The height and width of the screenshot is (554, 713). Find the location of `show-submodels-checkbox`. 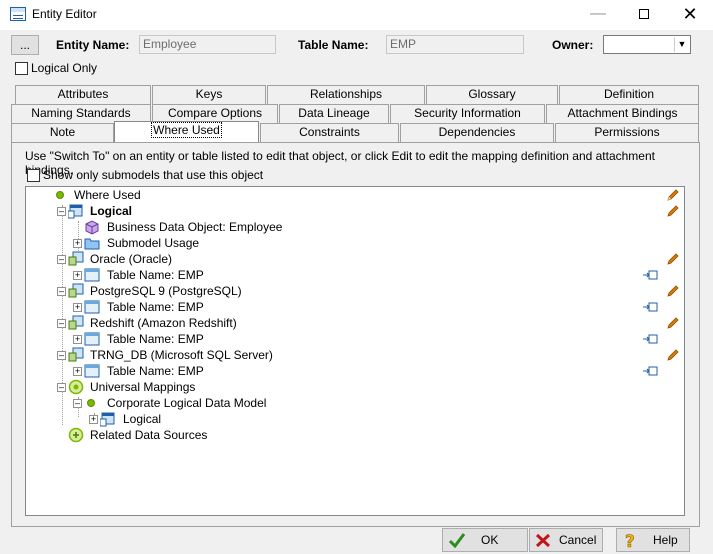

show-submodels-checkbox is located at coordinates (33, 175).